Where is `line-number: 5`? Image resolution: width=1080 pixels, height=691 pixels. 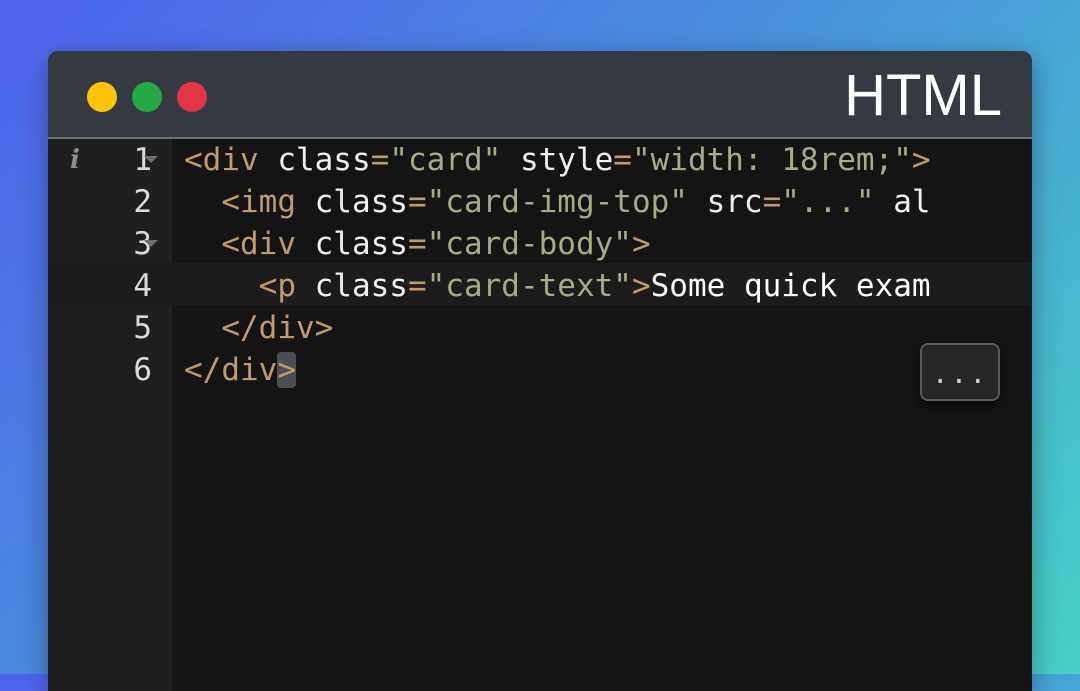 line-number: 5 is located at coordinates (142, 328).